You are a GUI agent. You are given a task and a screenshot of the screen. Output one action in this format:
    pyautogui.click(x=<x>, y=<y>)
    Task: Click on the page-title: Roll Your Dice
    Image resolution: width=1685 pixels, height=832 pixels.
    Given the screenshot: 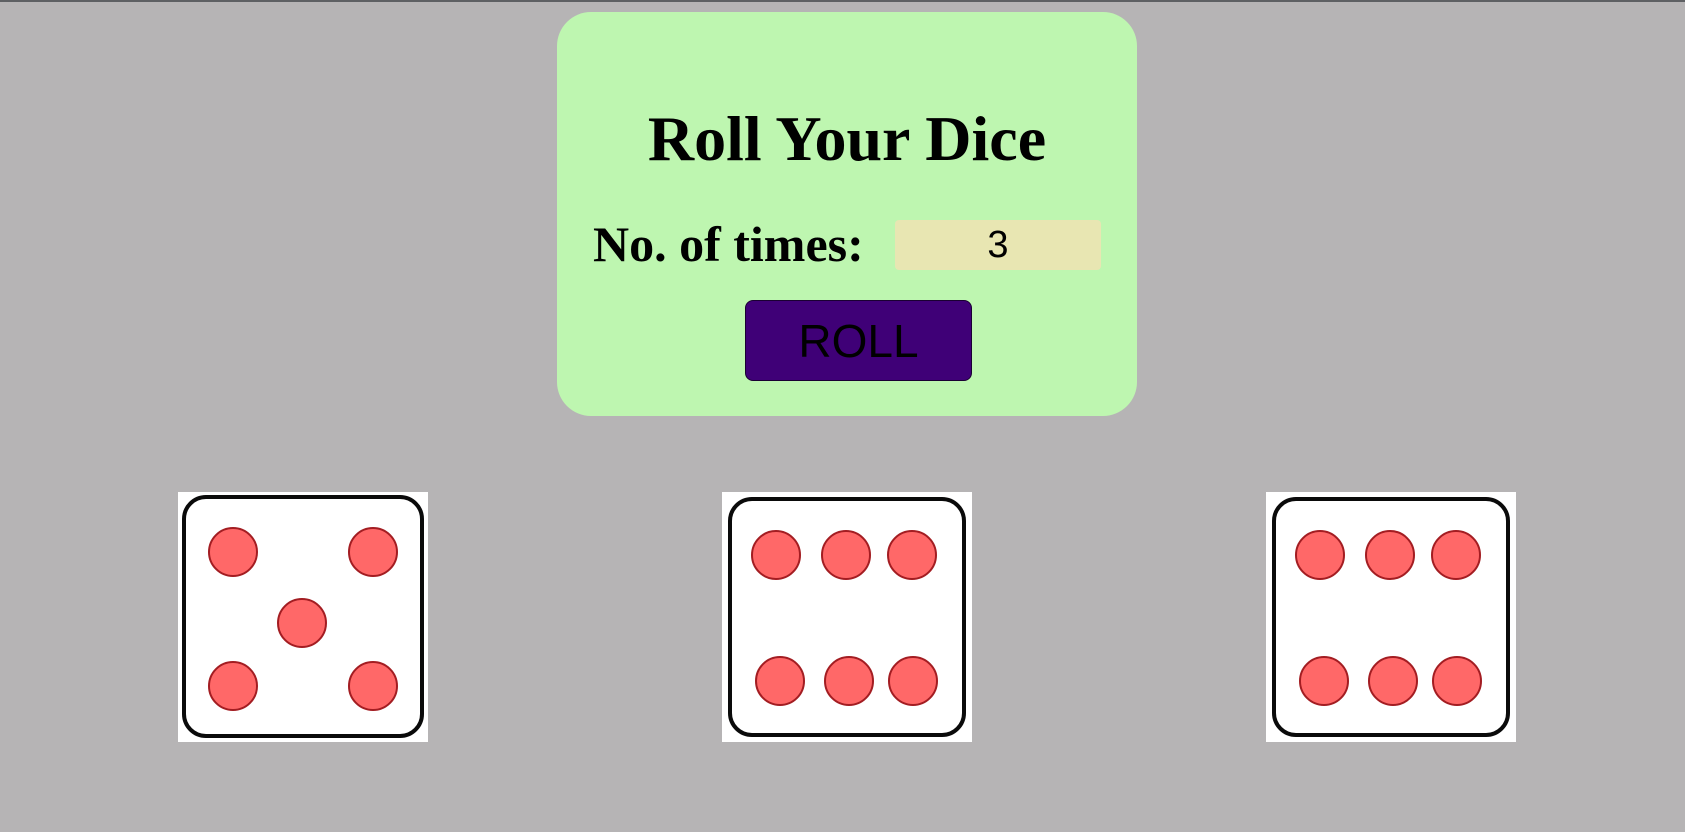 What is the action you would take?
    pyautogui.click(x=847, y=138)
    